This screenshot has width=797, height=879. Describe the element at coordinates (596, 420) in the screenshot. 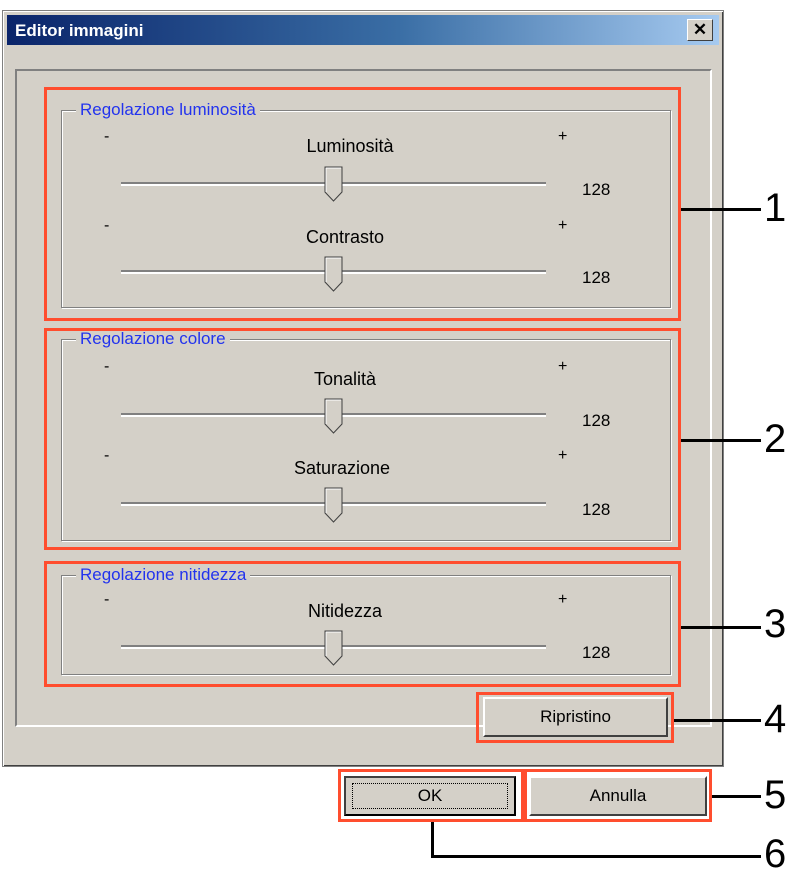

I see `hue-value: 128` at that location.